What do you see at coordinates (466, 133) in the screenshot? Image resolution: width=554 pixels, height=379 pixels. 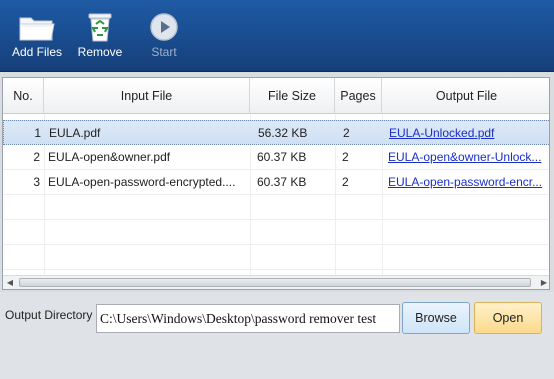 I see `output-file-link: EULA-Unlocked.pdf` at bounding box center [466, 133].